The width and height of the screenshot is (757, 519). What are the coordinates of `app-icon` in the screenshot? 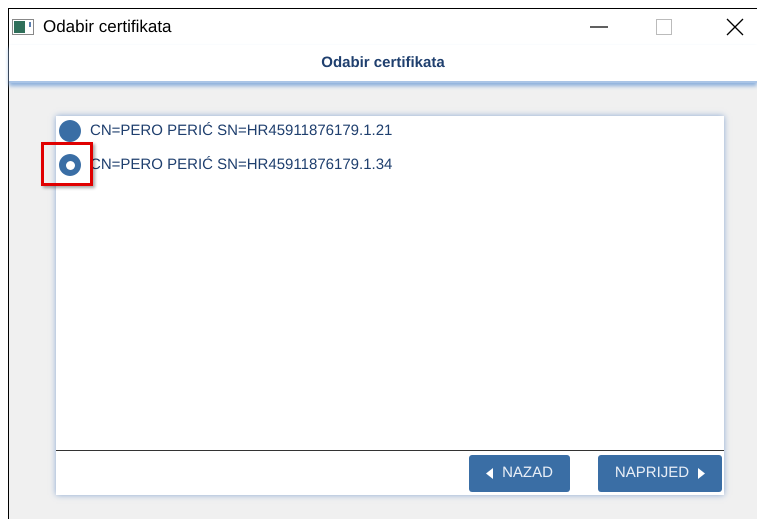 It's located at (23, 27).